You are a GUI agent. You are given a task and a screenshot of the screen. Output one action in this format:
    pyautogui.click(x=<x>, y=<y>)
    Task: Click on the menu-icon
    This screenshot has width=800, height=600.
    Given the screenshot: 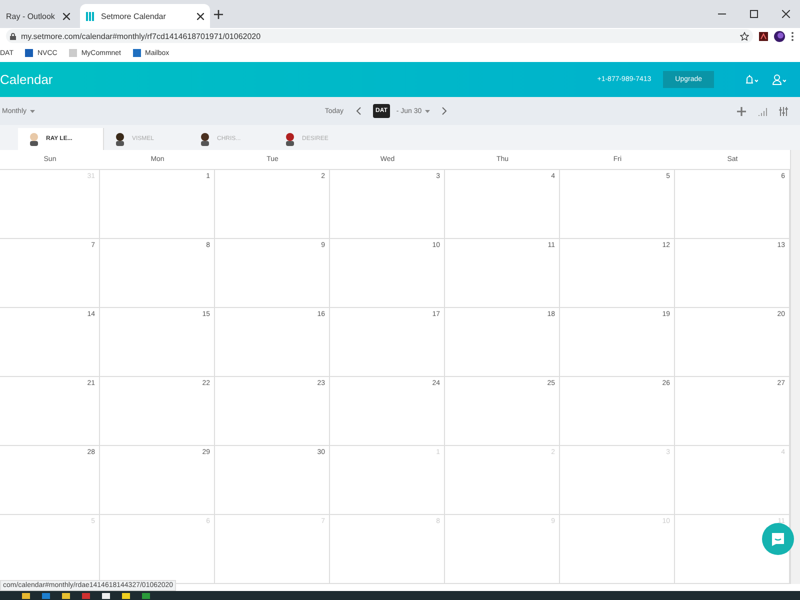 What is the action you would take?
    pyautogui.click(x=792, y=36)
    